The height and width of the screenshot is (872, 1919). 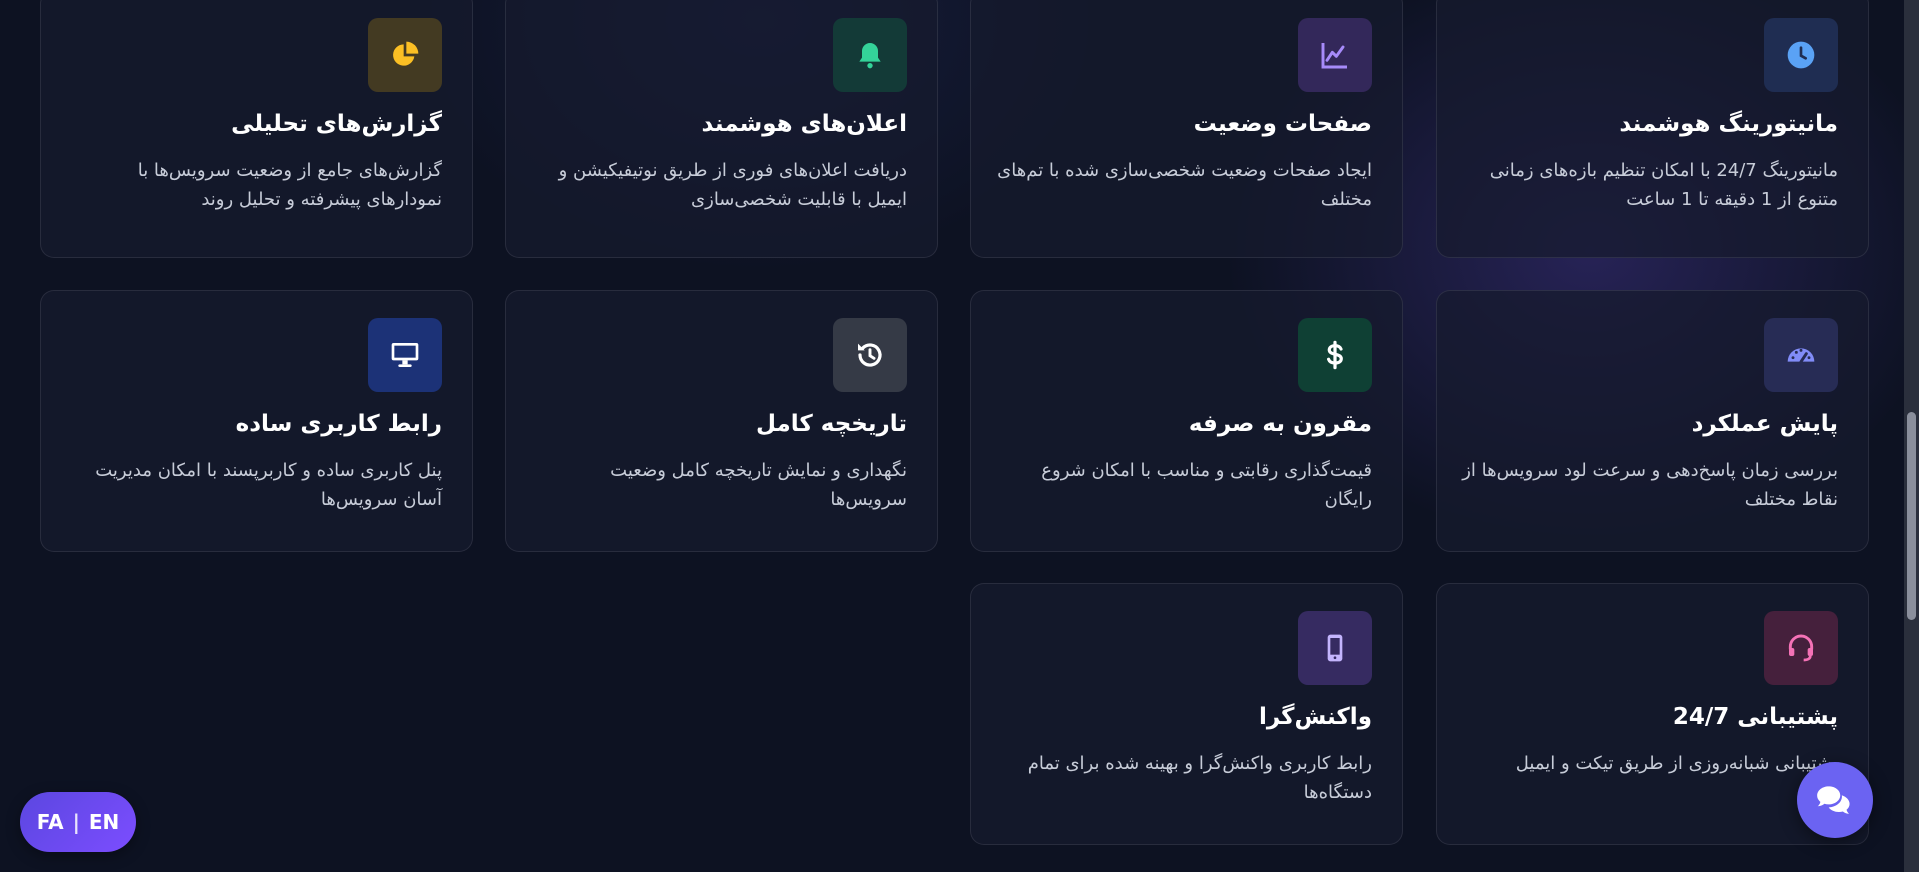 I want to click on bell-icon, so click(x=870, y=55).